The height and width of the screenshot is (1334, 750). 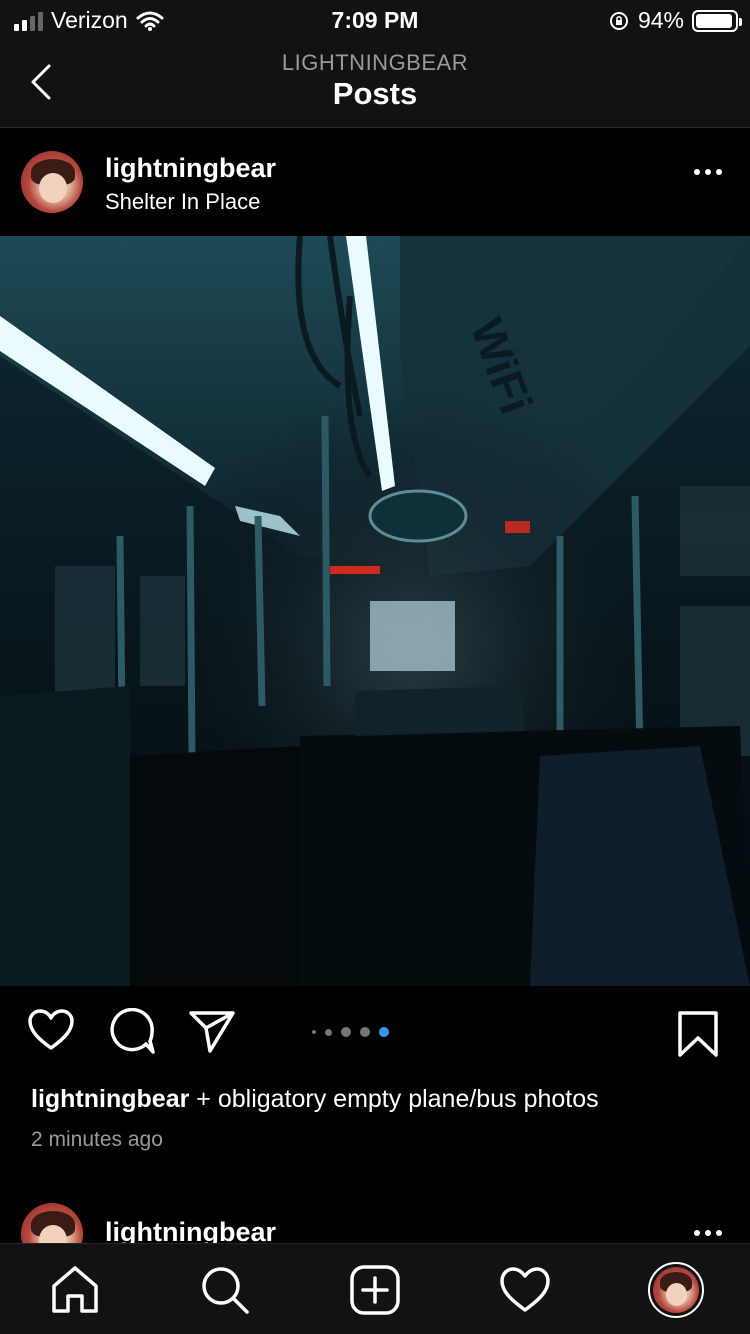 What do you see at coordinates (212, 1031) in the screenshot?
I see `send-icon` at bounding box center [212, 1031].